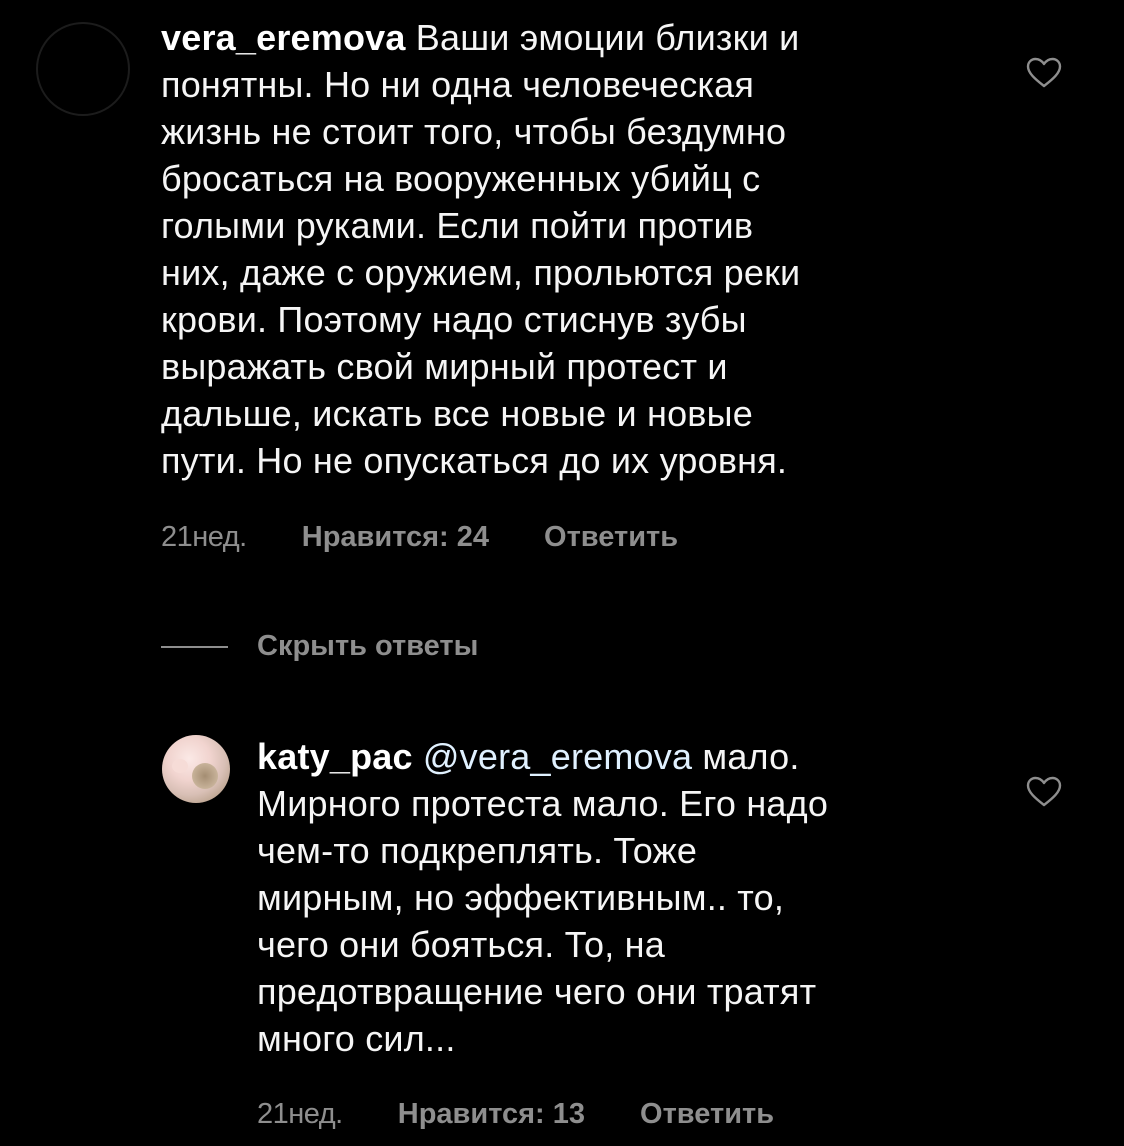  What do you see at coordinates (283, 37) in the screenshot?
I see `comment-username: vera_eremova` at bounding box center [283, 37].